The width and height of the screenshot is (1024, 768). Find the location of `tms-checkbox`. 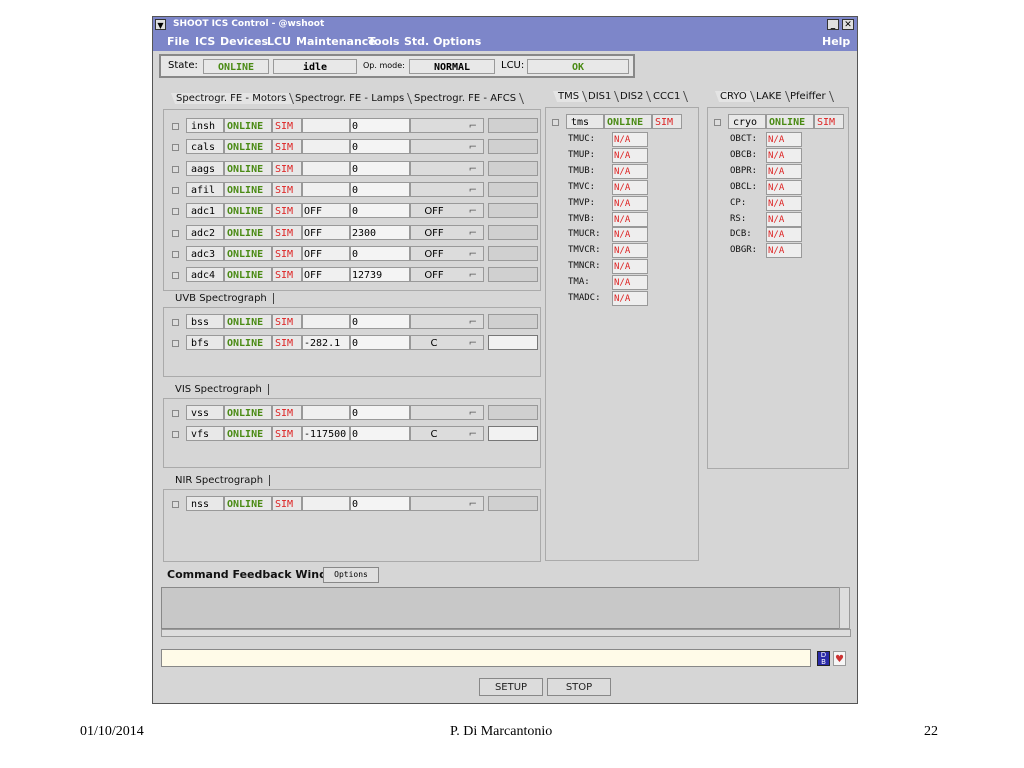

tms-checkbox is located at coordinates (555, 122).